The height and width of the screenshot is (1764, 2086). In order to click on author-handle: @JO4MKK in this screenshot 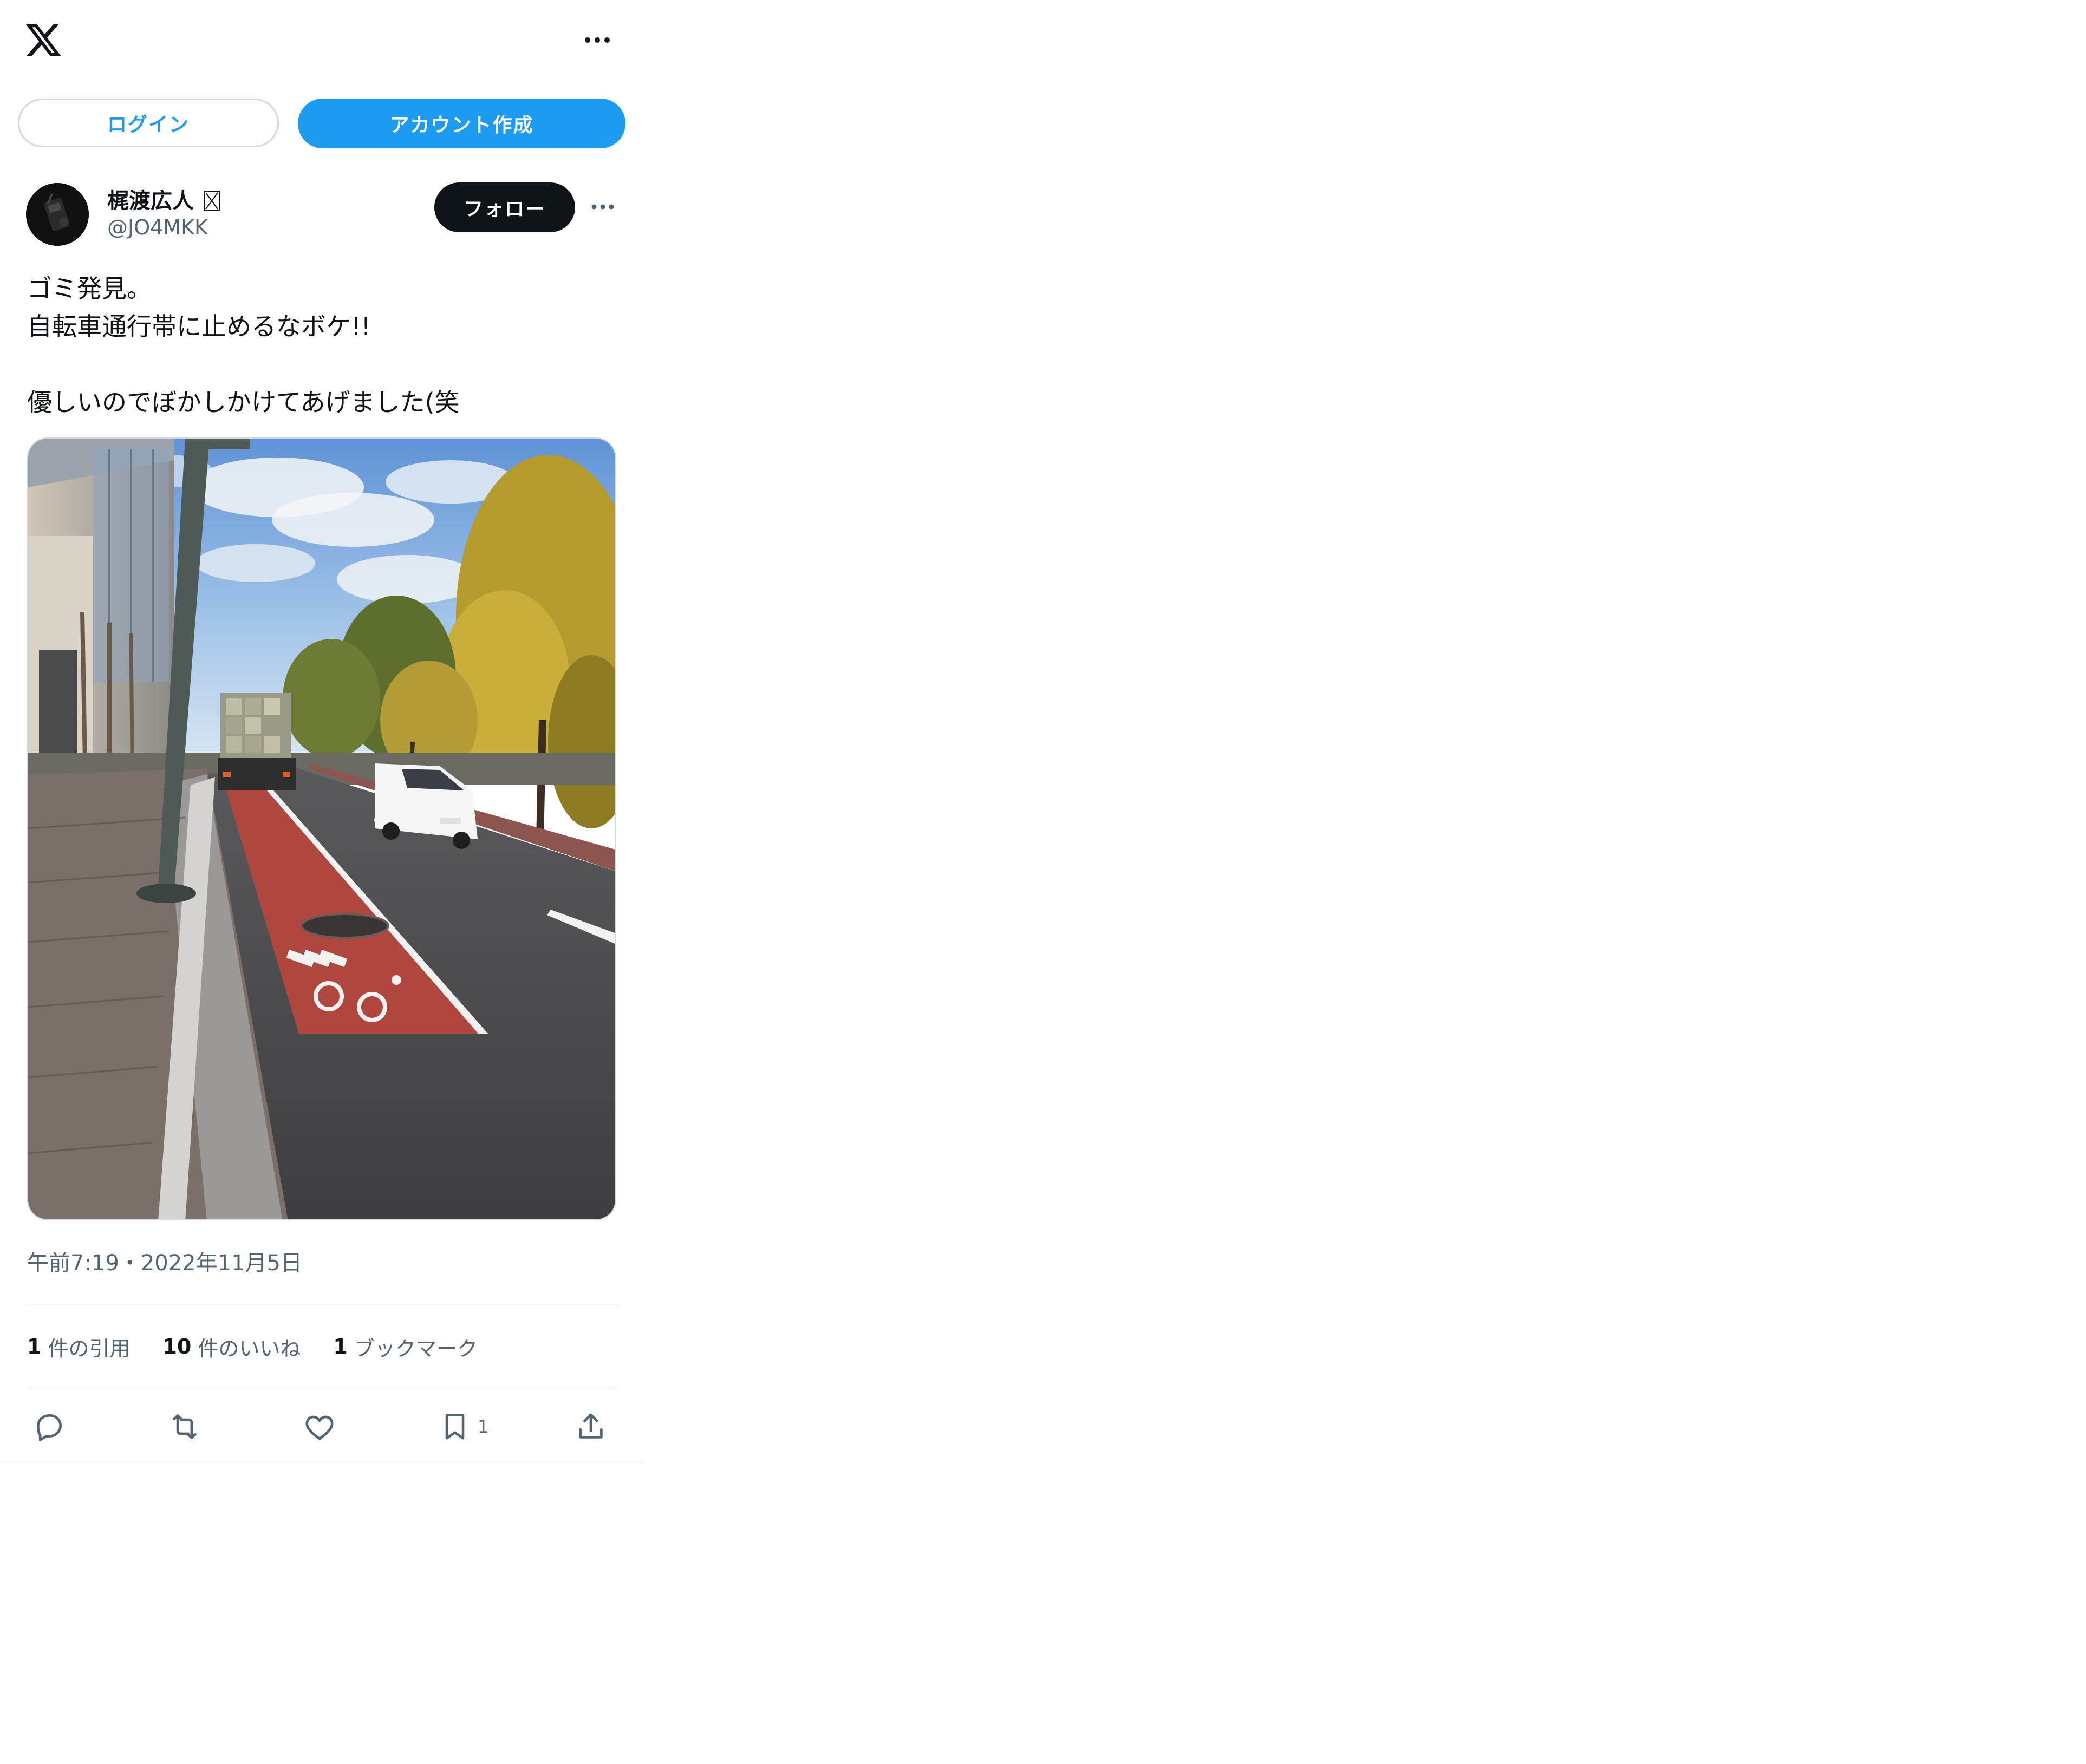, I will do `click(157, 227)`.